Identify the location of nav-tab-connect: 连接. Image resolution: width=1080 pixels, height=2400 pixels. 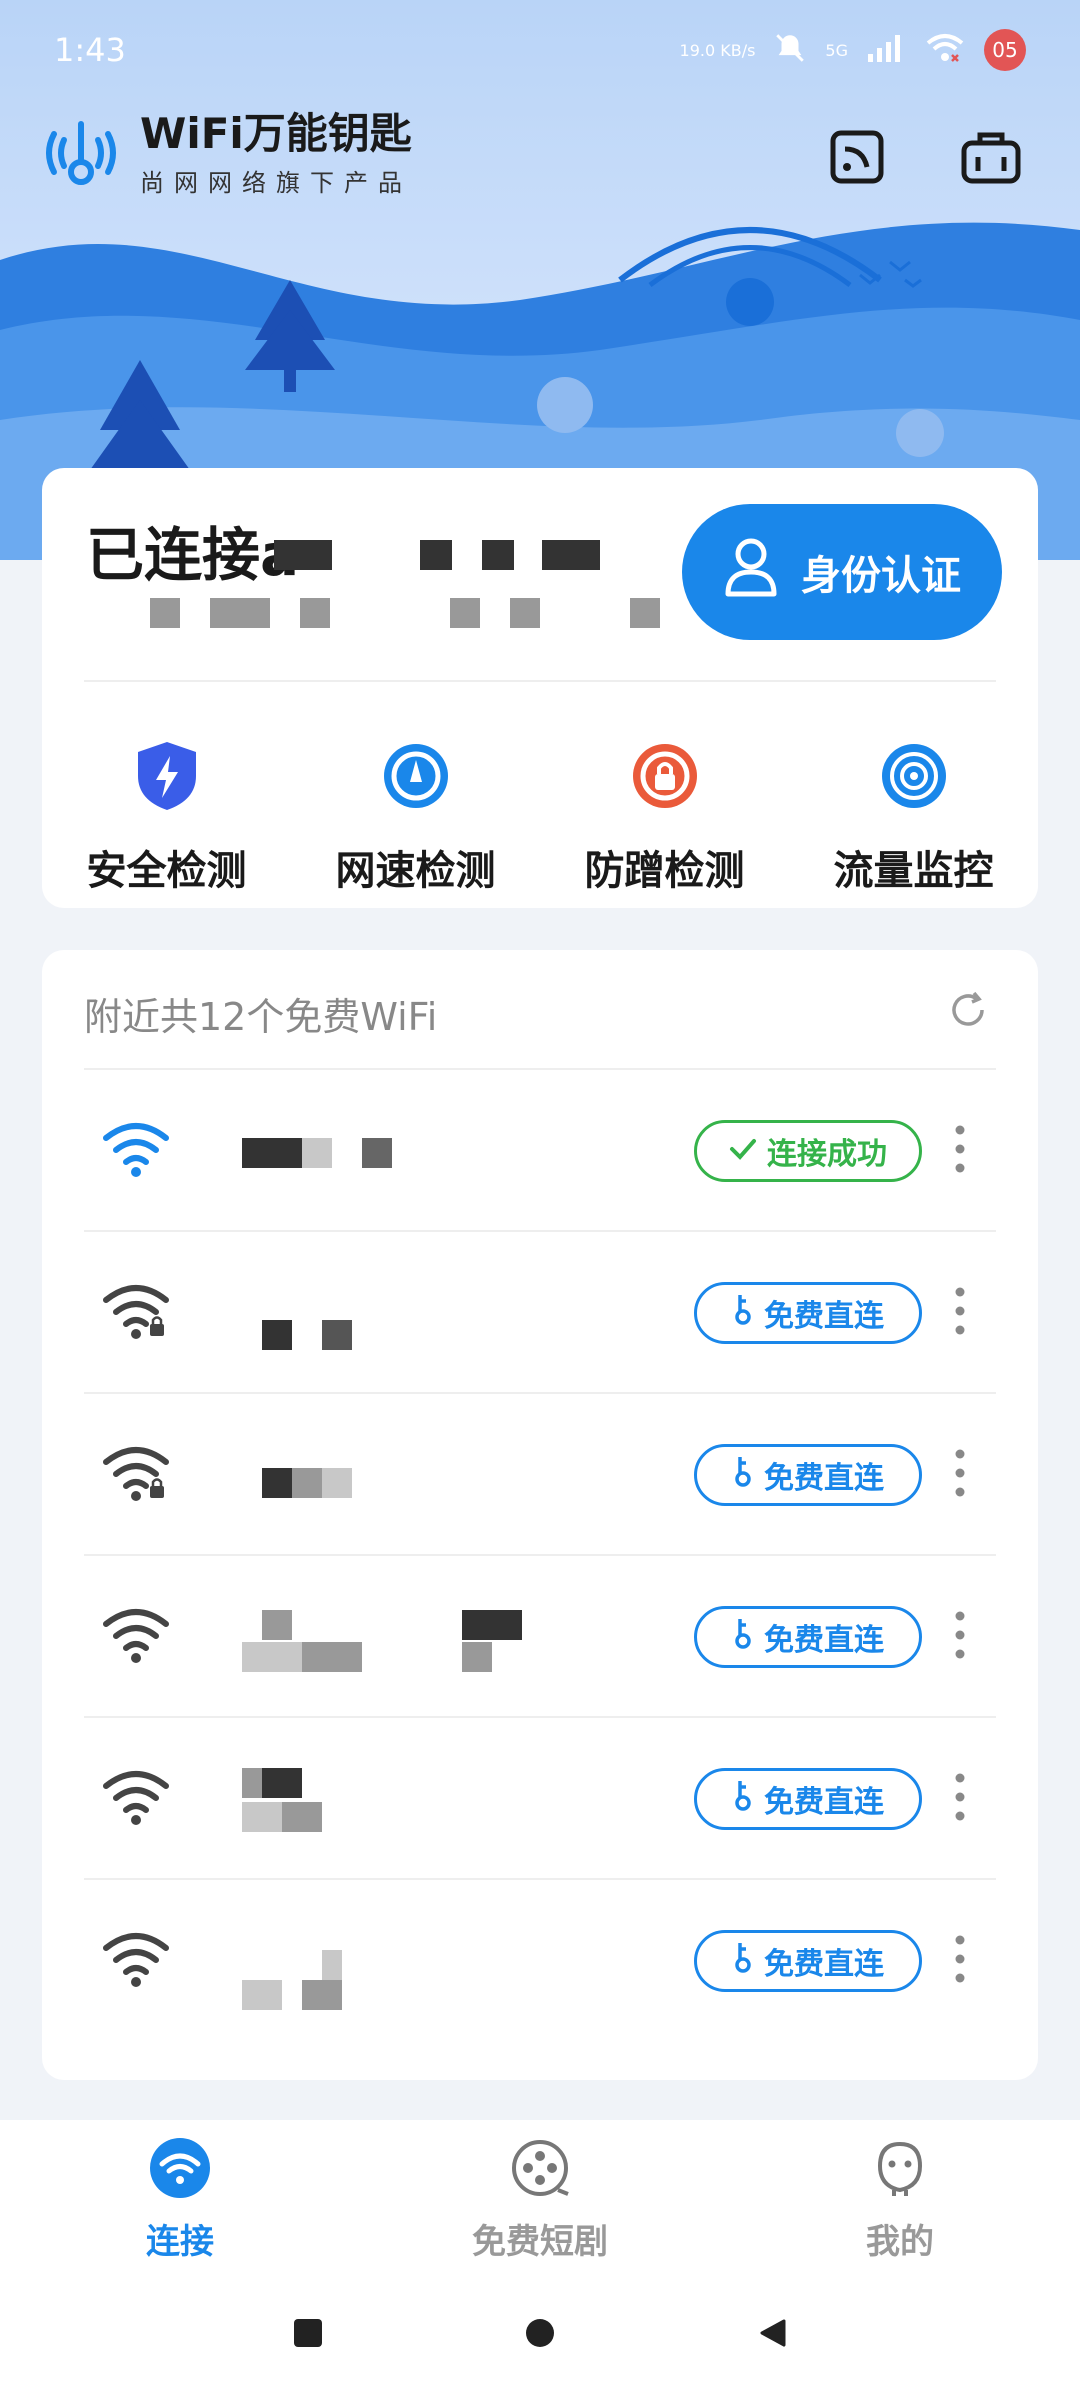
(180, 2195).